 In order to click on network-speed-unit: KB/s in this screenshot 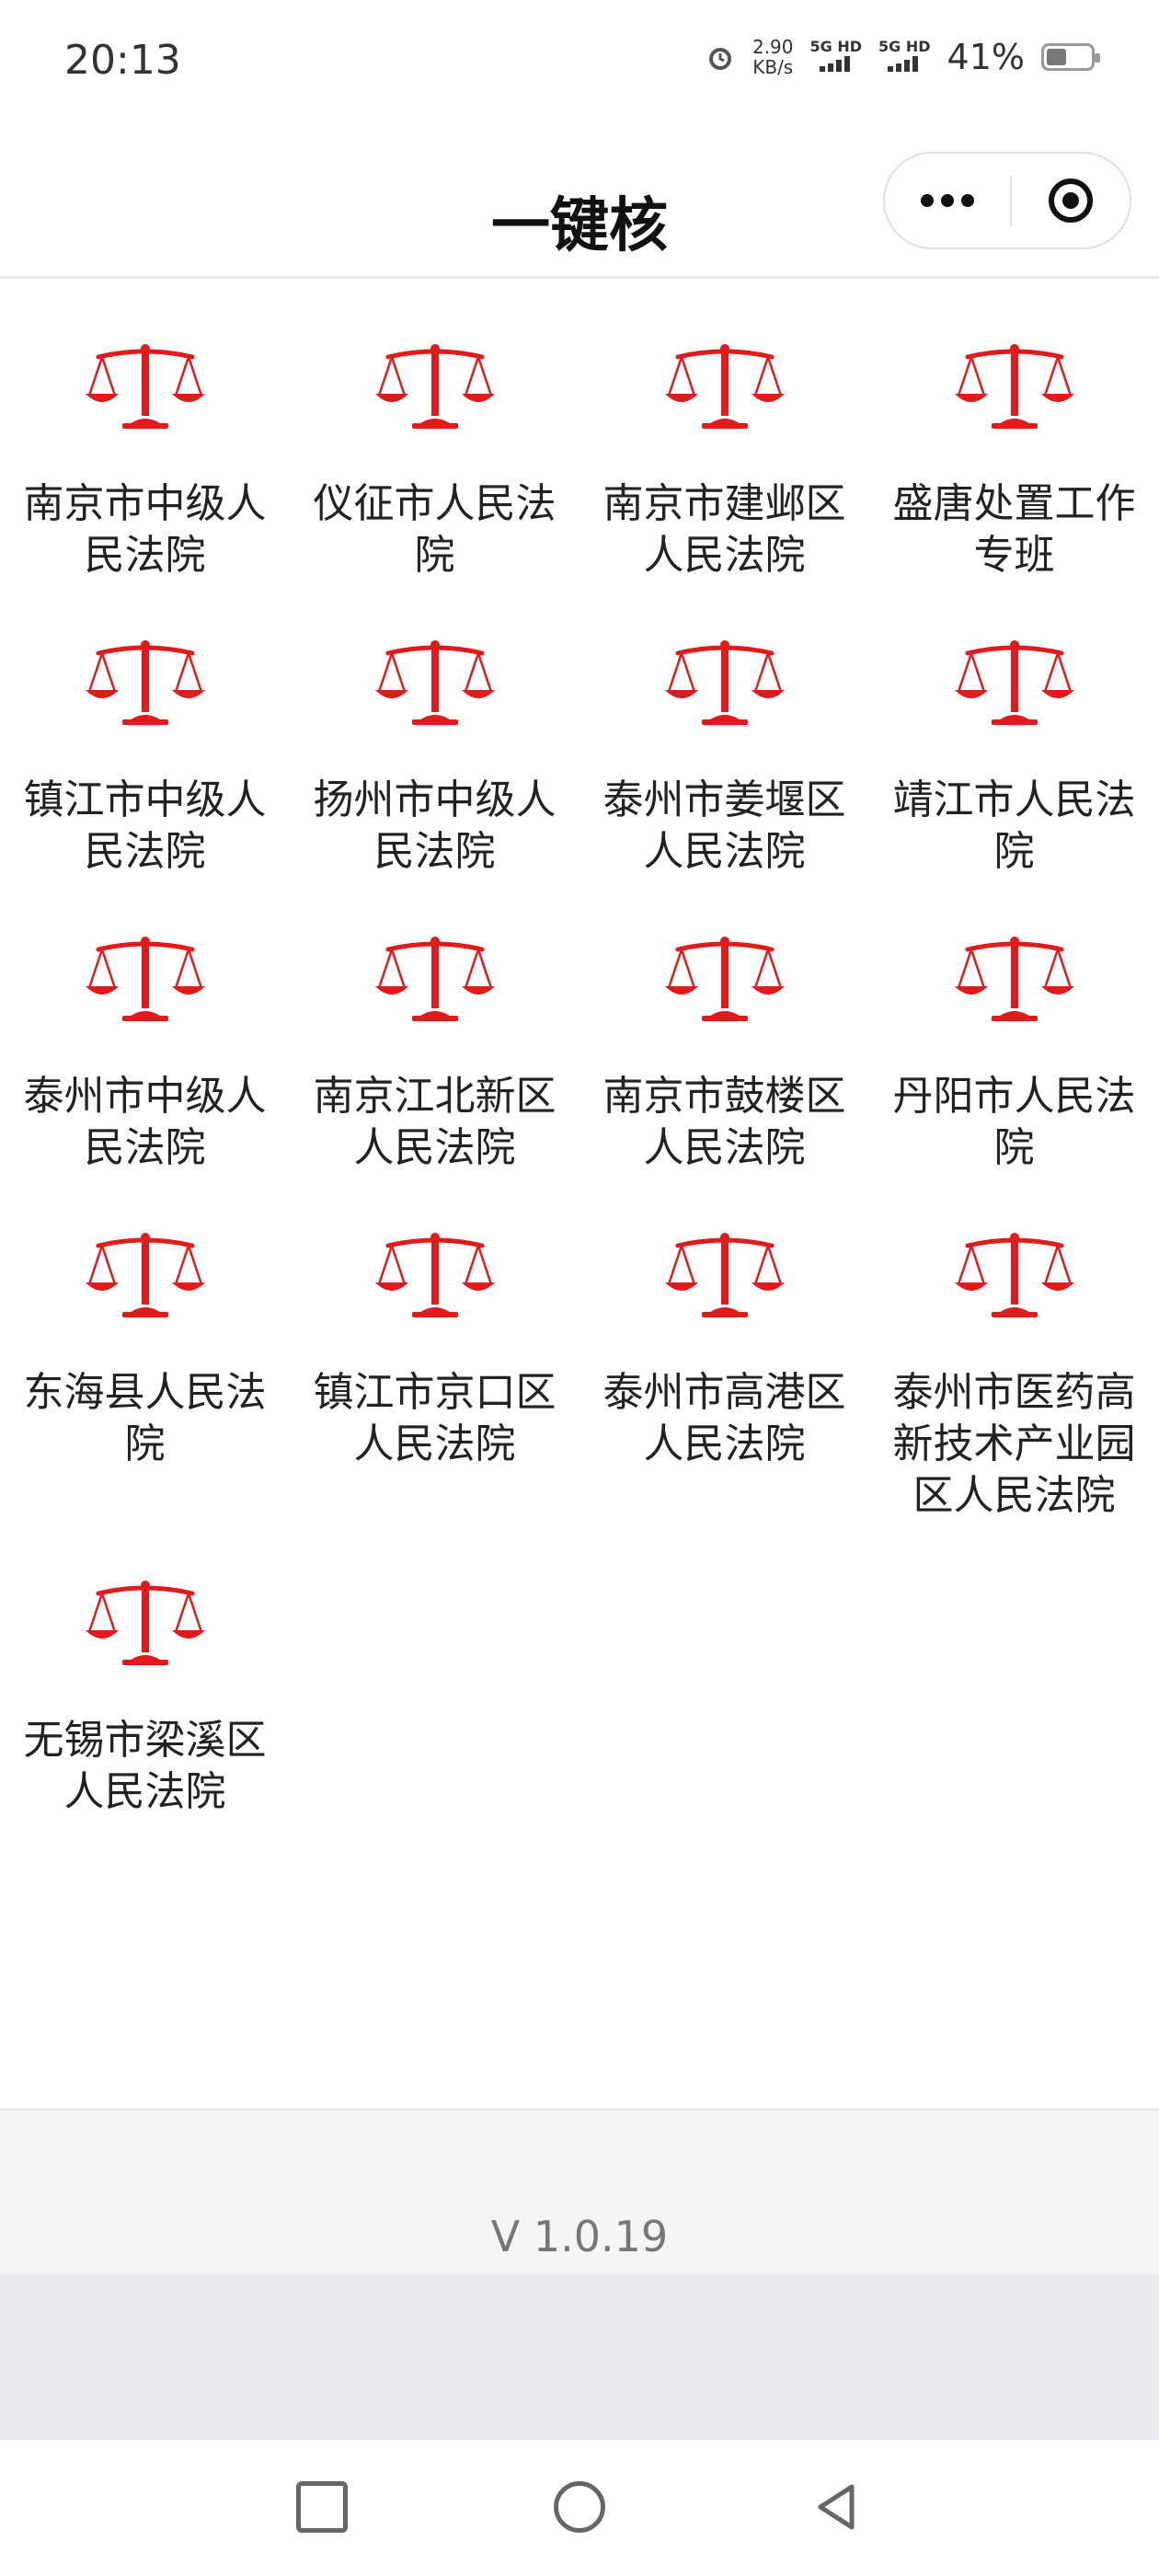, I will do `click(773, 67)`.